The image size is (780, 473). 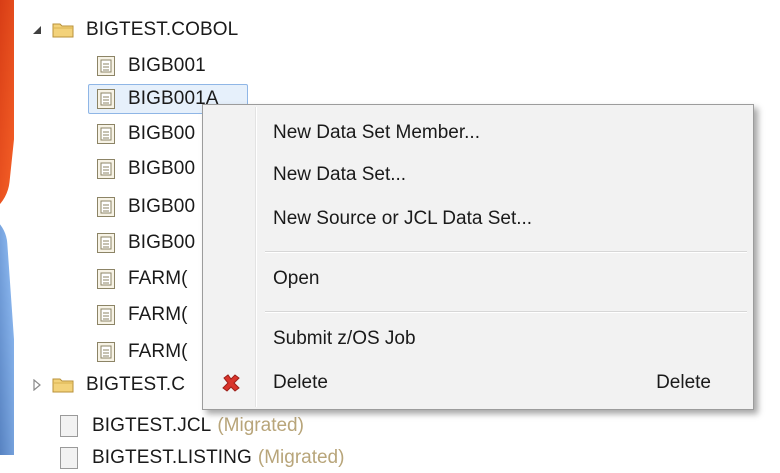 I want to click on tree-member-row: BIGB001, so click(x=151, y=66).